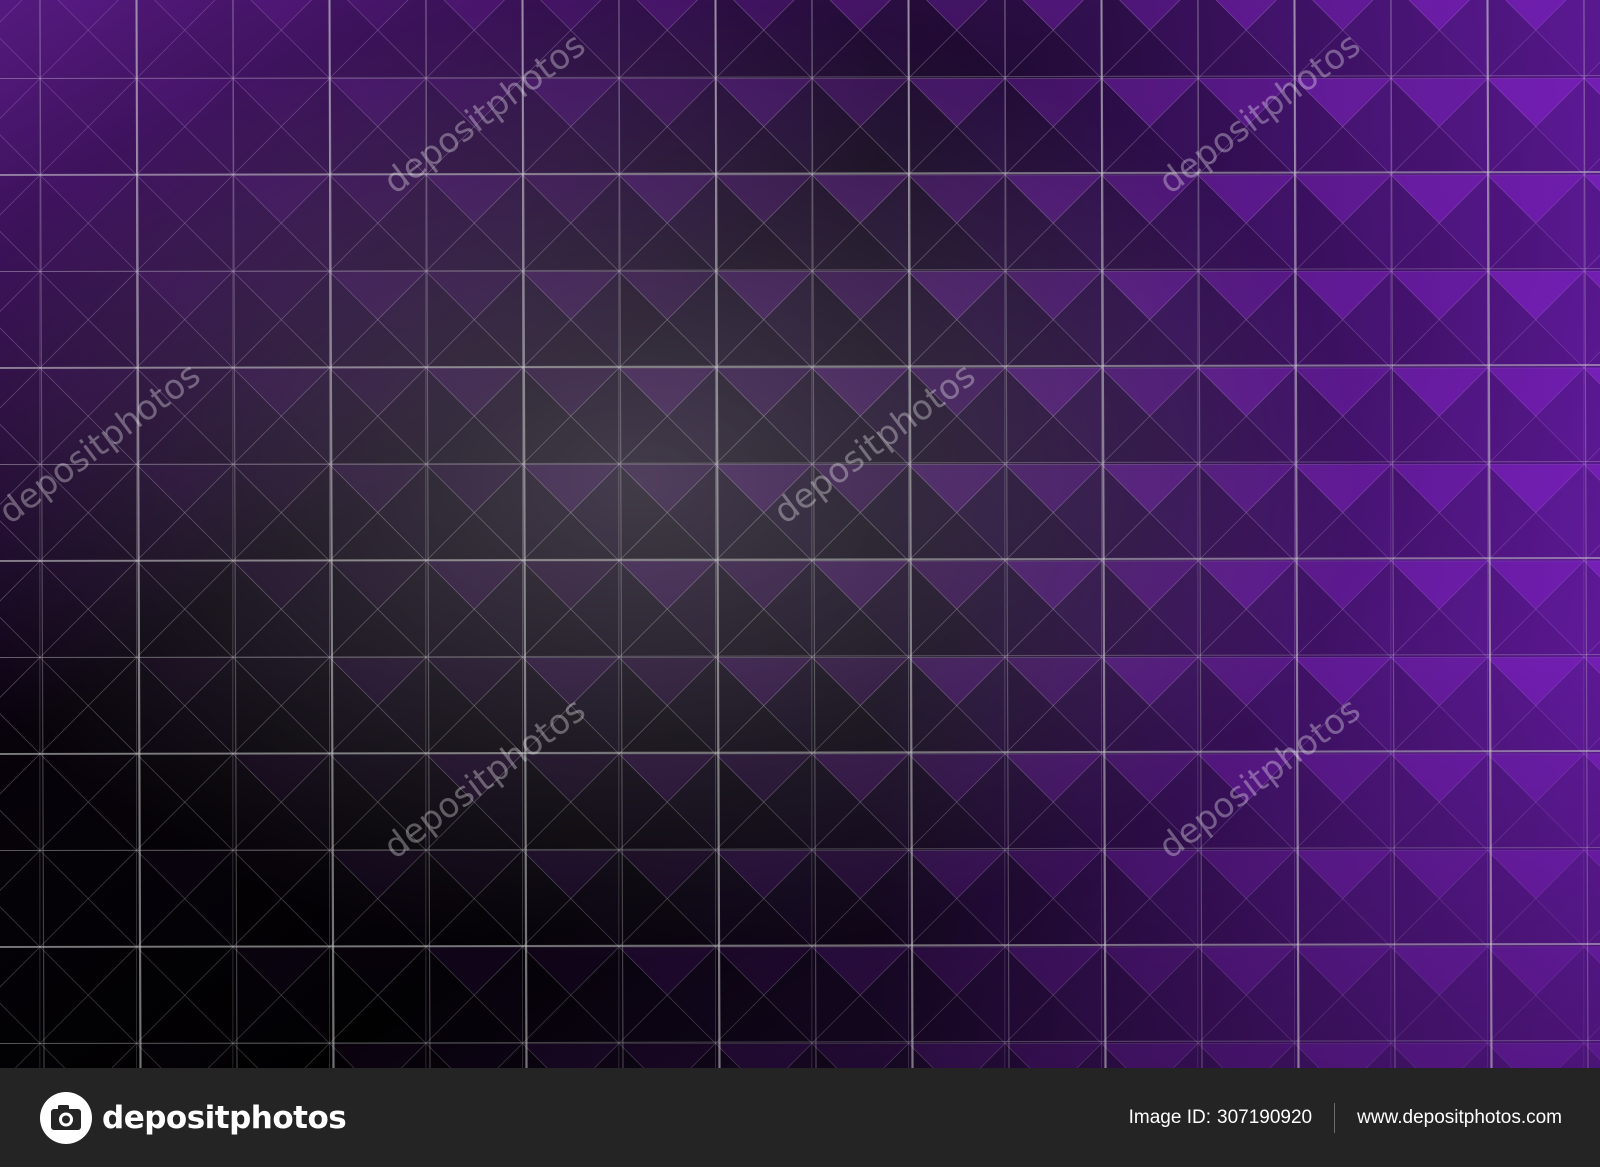 The image size is (1600, 1167). Describe the element at coordinates (1335, 1117) in the screenshot. I see `meta-divider` at that location.